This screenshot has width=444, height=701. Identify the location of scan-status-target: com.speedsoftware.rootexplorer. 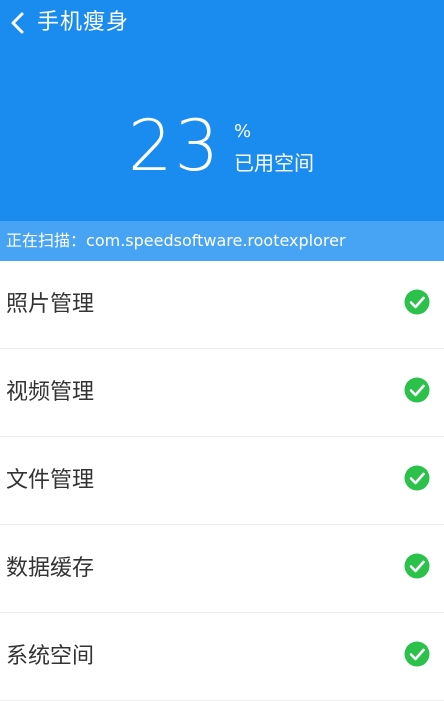
(216, 240).